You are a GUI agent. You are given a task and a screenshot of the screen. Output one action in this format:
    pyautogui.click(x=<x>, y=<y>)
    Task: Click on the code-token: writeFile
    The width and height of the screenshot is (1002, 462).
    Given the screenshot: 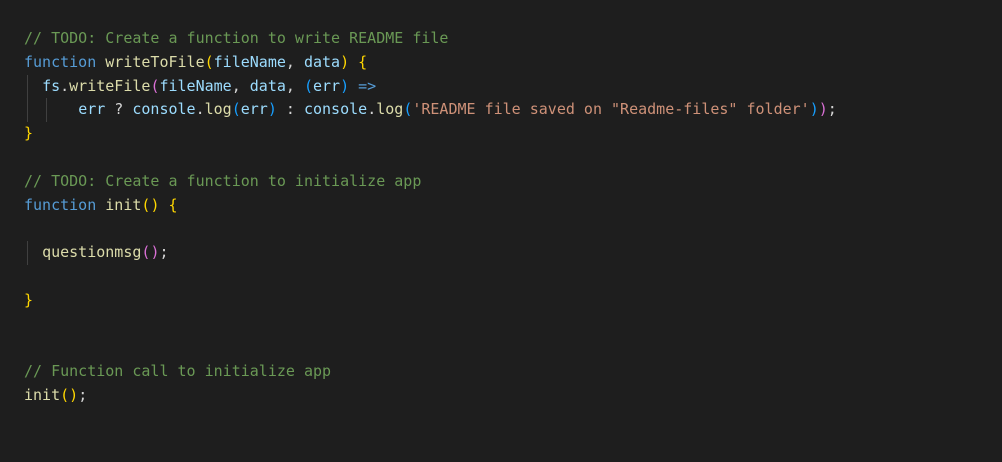 What is the action you would take?
    pyautogui.click(x=110, y=85)
    